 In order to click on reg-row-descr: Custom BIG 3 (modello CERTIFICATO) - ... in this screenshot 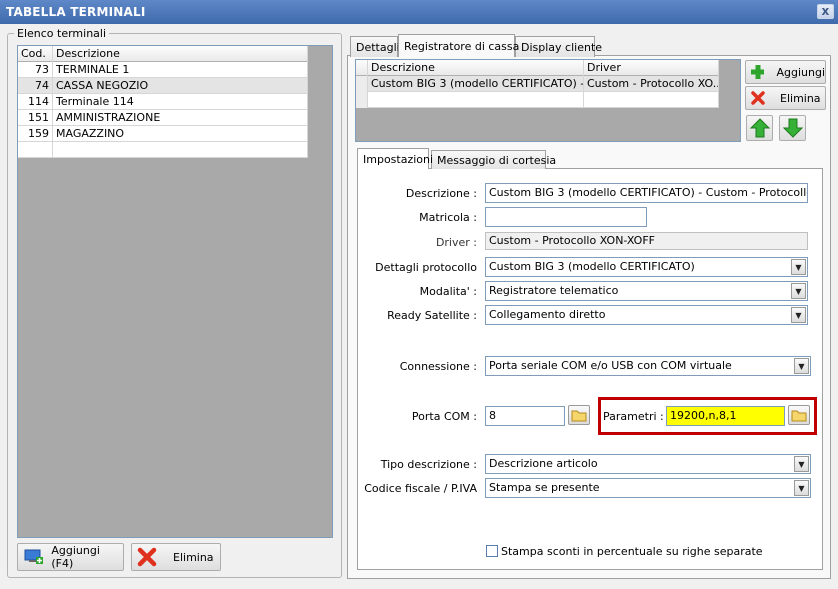, I will do `click(476, 84)`.